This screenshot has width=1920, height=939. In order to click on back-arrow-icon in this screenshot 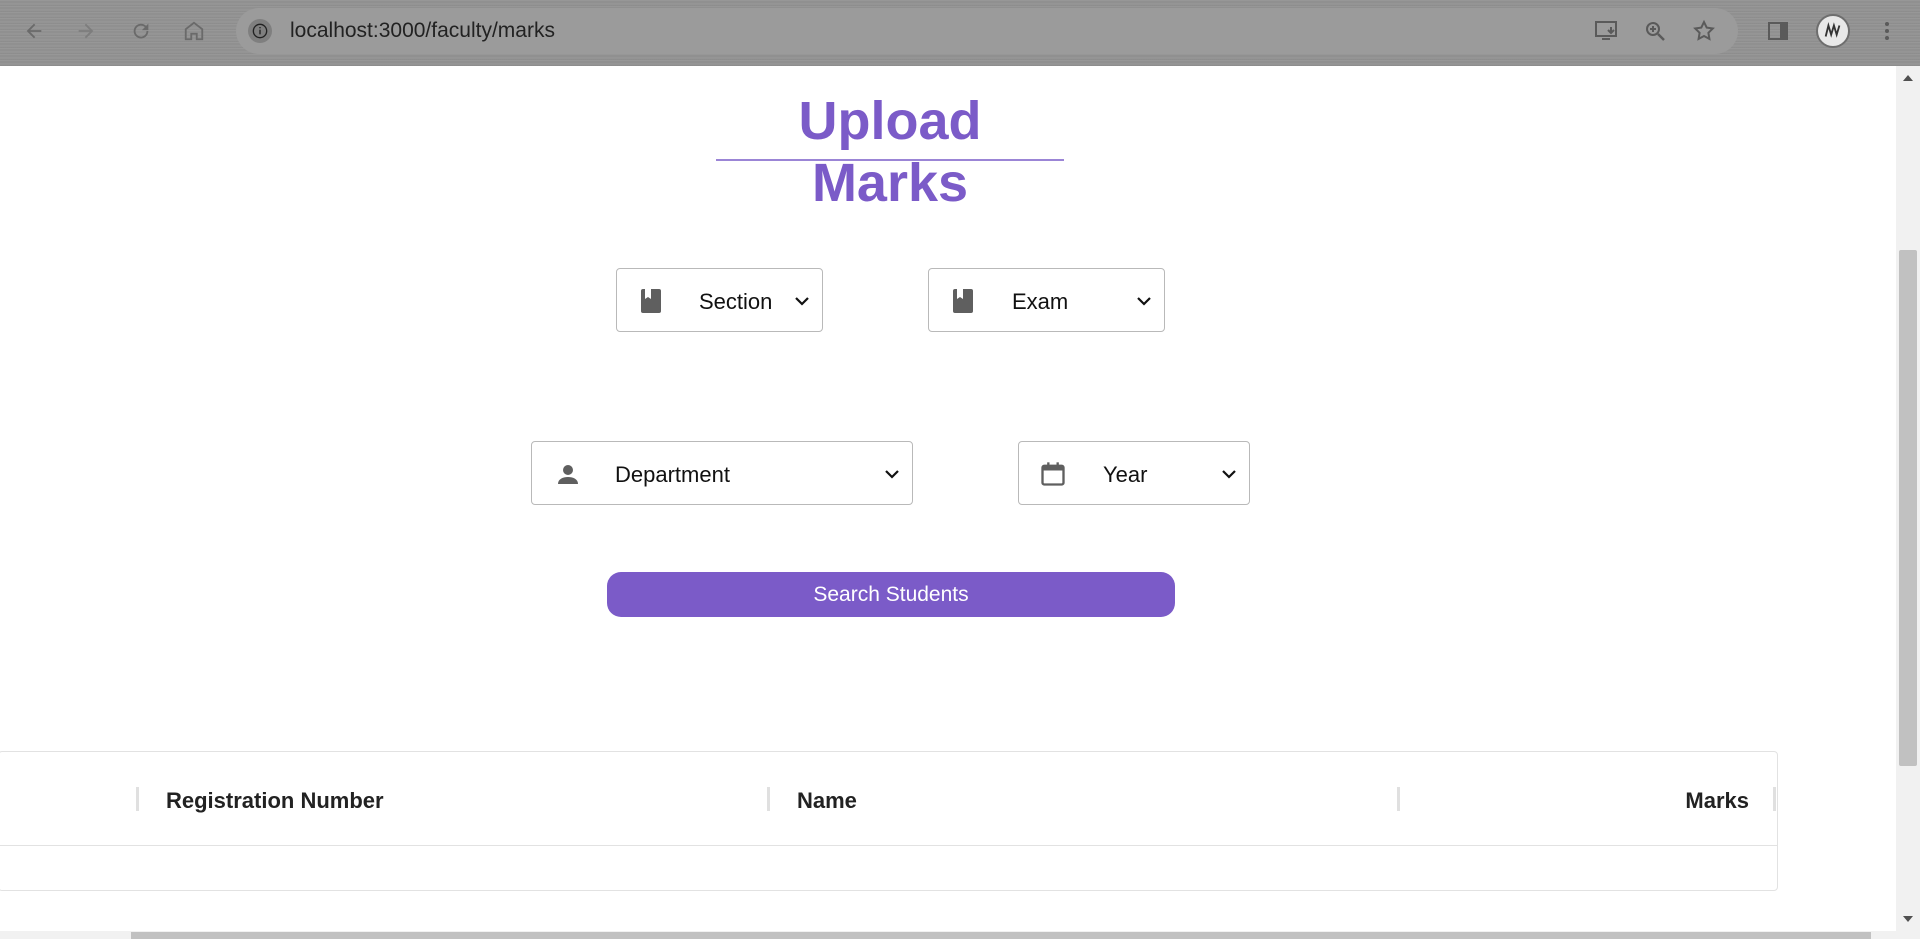, I will do `click(34, 31)`.